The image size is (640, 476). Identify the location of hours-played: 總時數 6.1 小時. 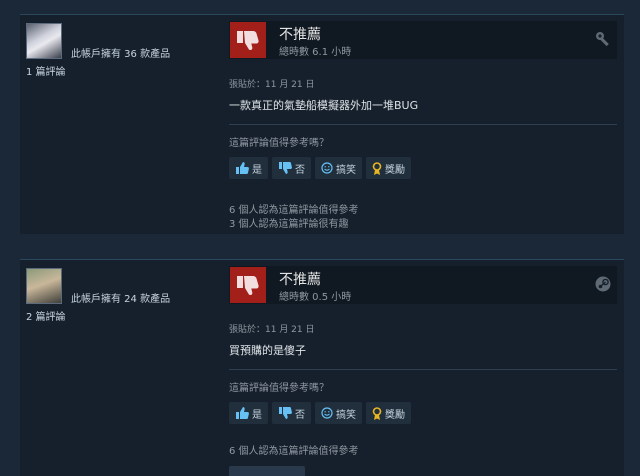
(315, 52).